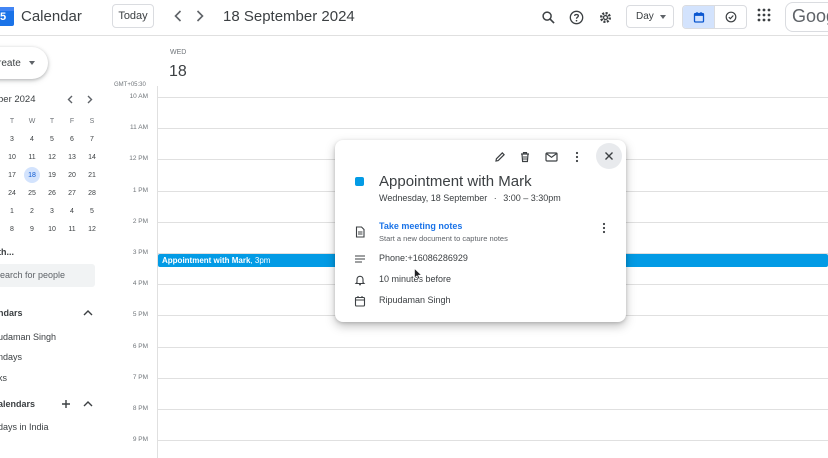 Image resolution: width=828 pixels, height=458 pixels. I want to click on mini-calendar-day: 17, so click(12, 175).